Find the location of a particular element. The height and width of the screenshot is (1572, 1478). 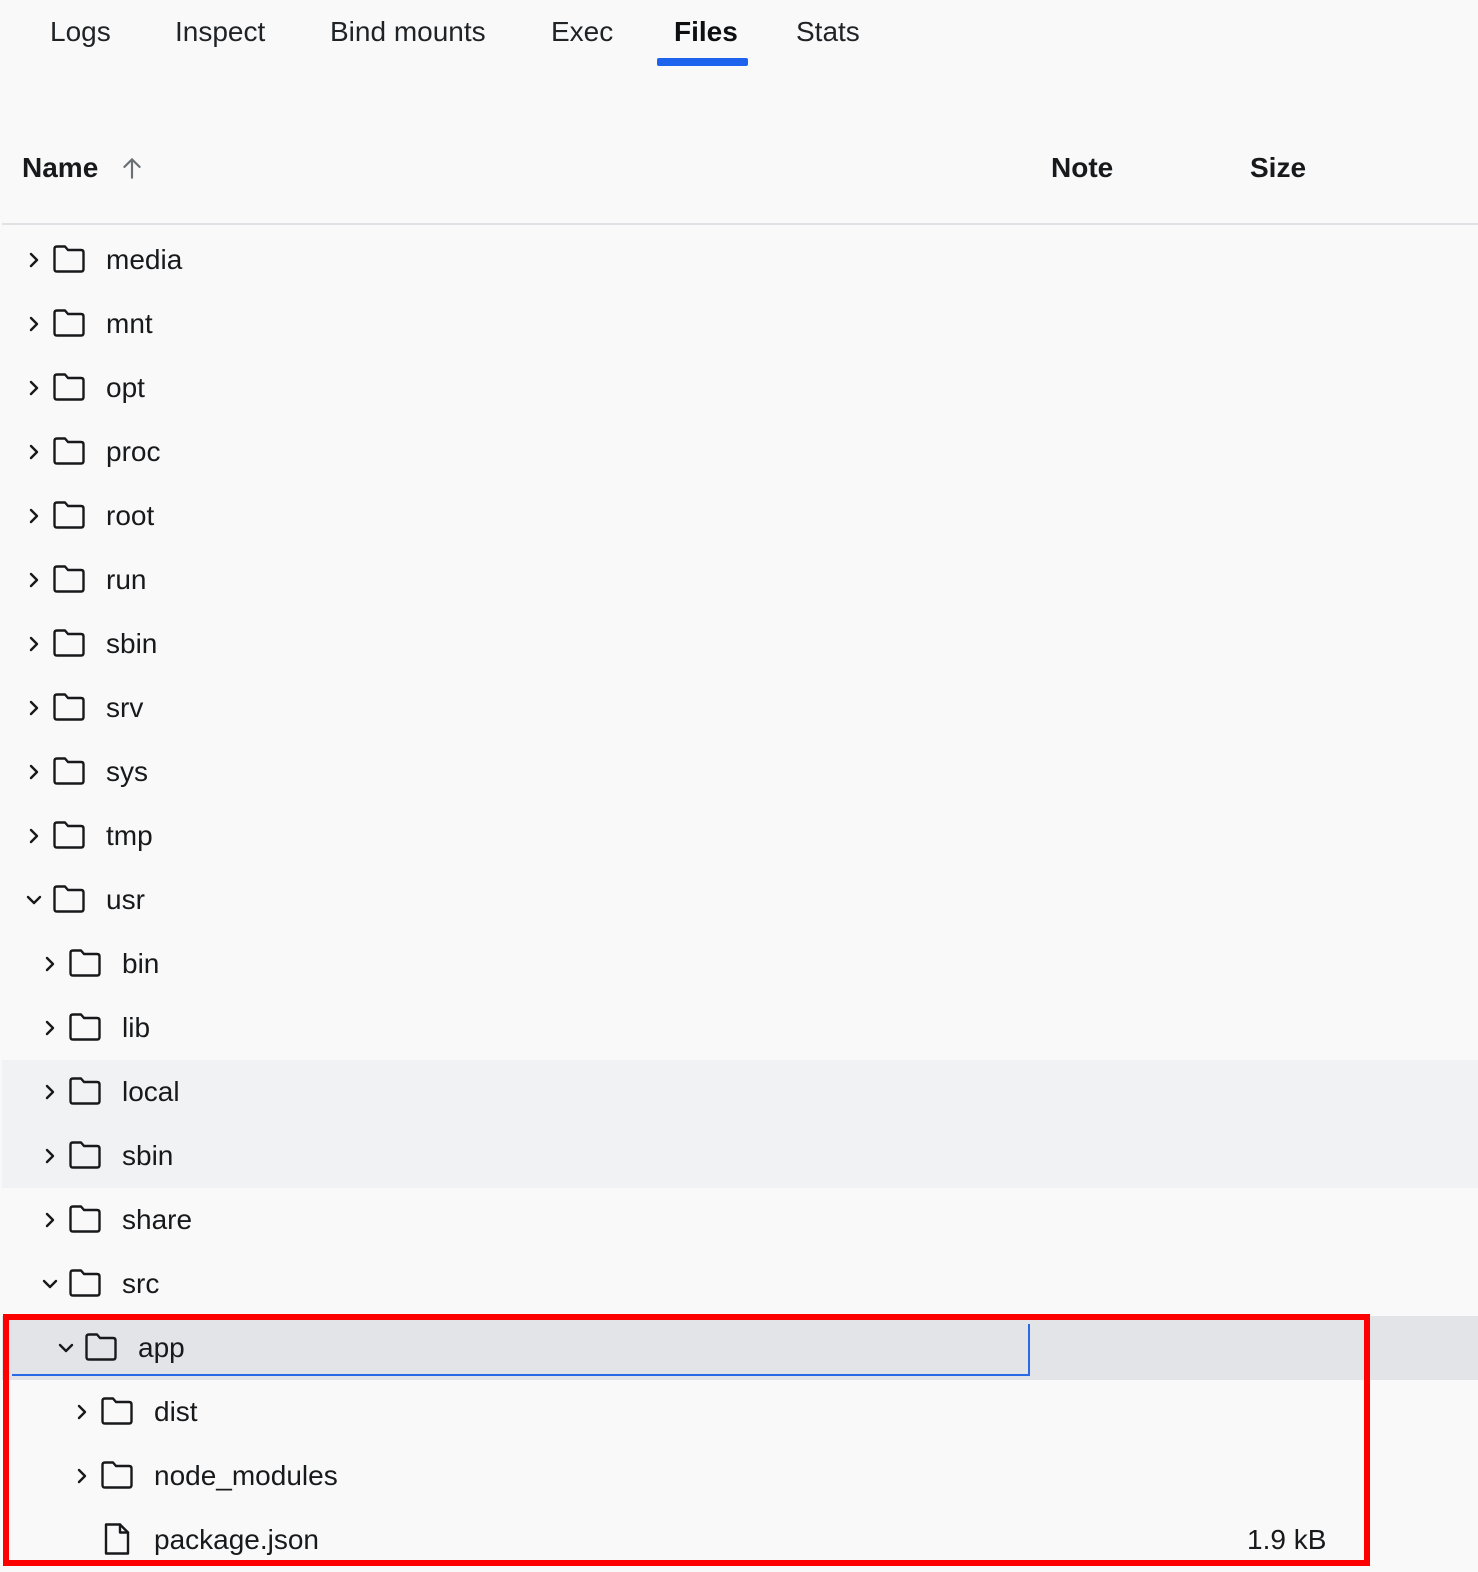

row-name: src is located at coordinates (141, 1283).